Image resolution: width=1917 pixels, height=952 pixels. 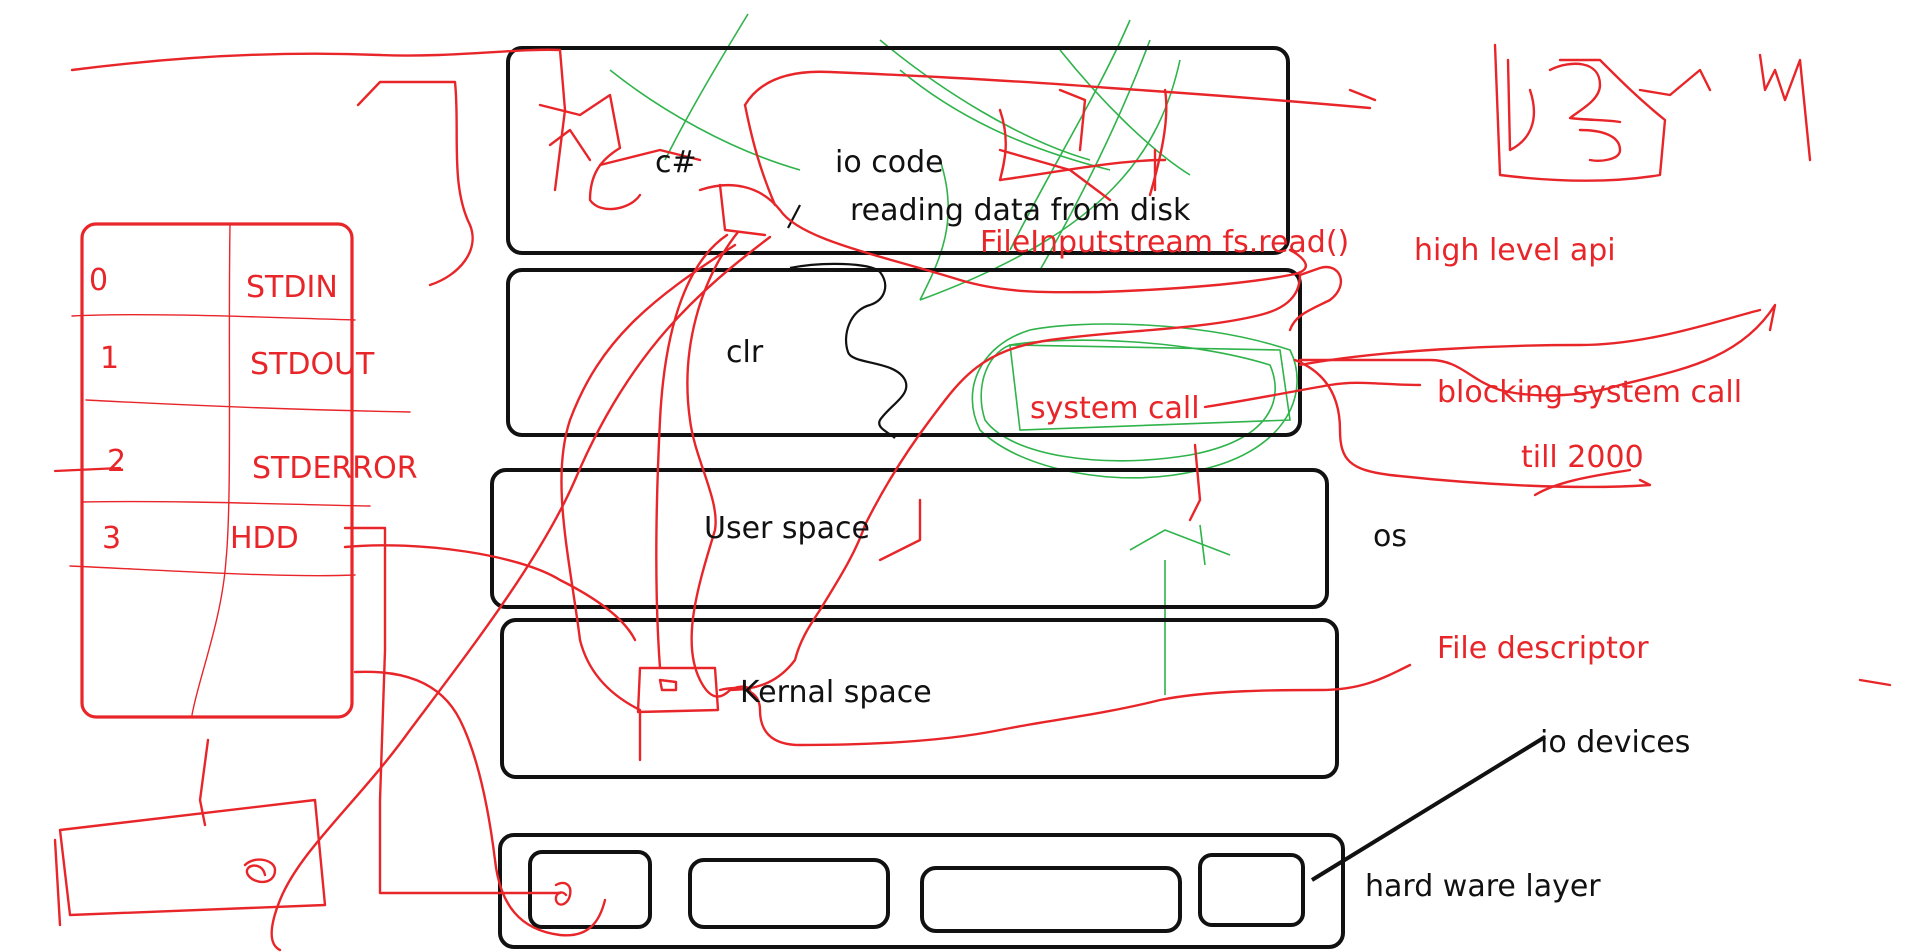 What do you see at coordinates (117, 461) in the screenshot?
I see `fd-index-2: 2` at bounding box center [117, 461].